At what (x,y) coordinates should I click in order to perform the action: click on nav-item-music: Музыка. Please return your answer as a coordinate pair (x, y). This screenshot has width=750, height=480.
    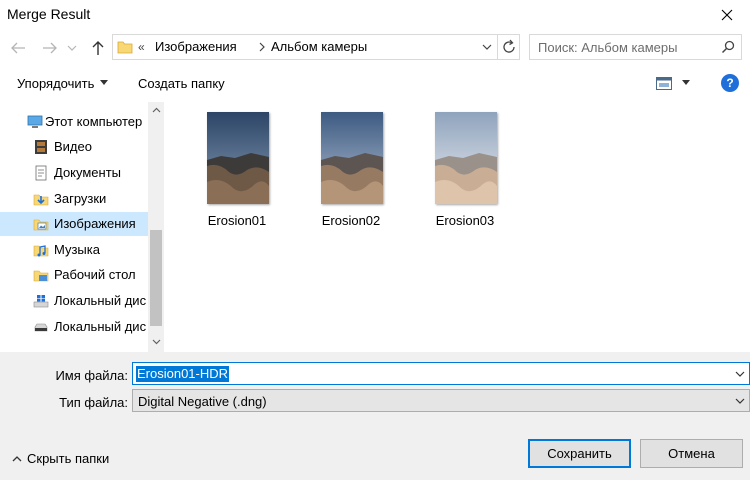
    Looking at the image, I should click on (74, 250).